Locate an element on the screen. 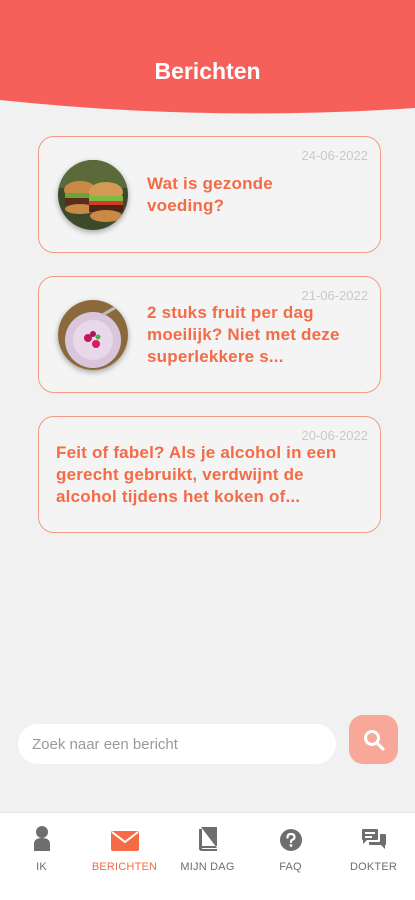 The height and width of the screenshot is (900, 415). nav-label: IK is located at coordinates (41, 867).